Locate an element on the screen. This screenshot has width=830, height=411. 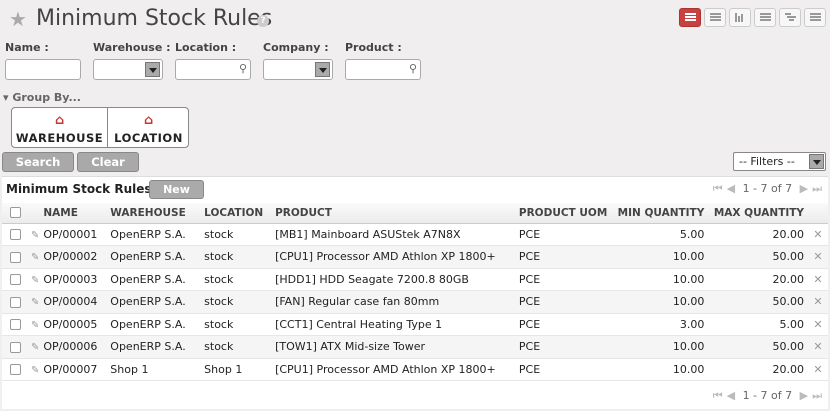
calendar-view-button is located at coordinates (765, 17).